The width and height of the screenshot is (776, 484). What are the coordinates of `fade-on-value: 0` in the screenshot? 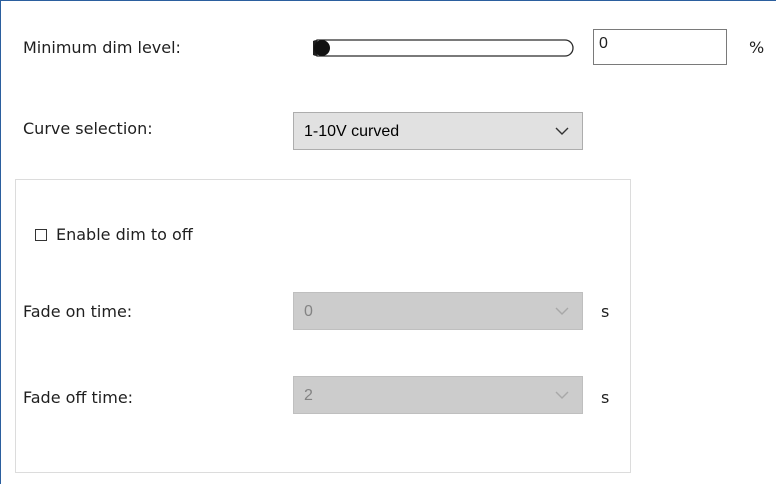 It's located at (308, 311).